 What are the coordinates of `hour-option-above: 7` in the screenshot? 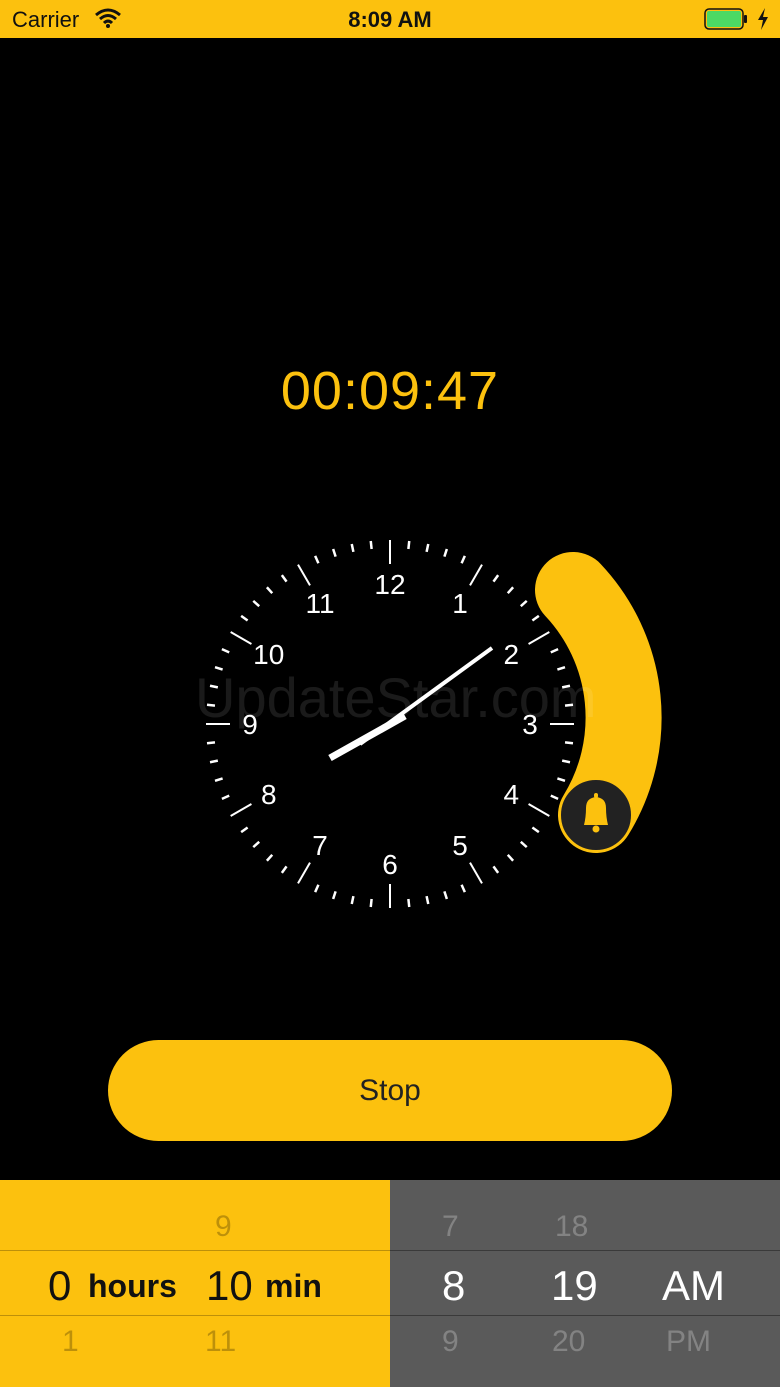 It's located at (450, 1227).